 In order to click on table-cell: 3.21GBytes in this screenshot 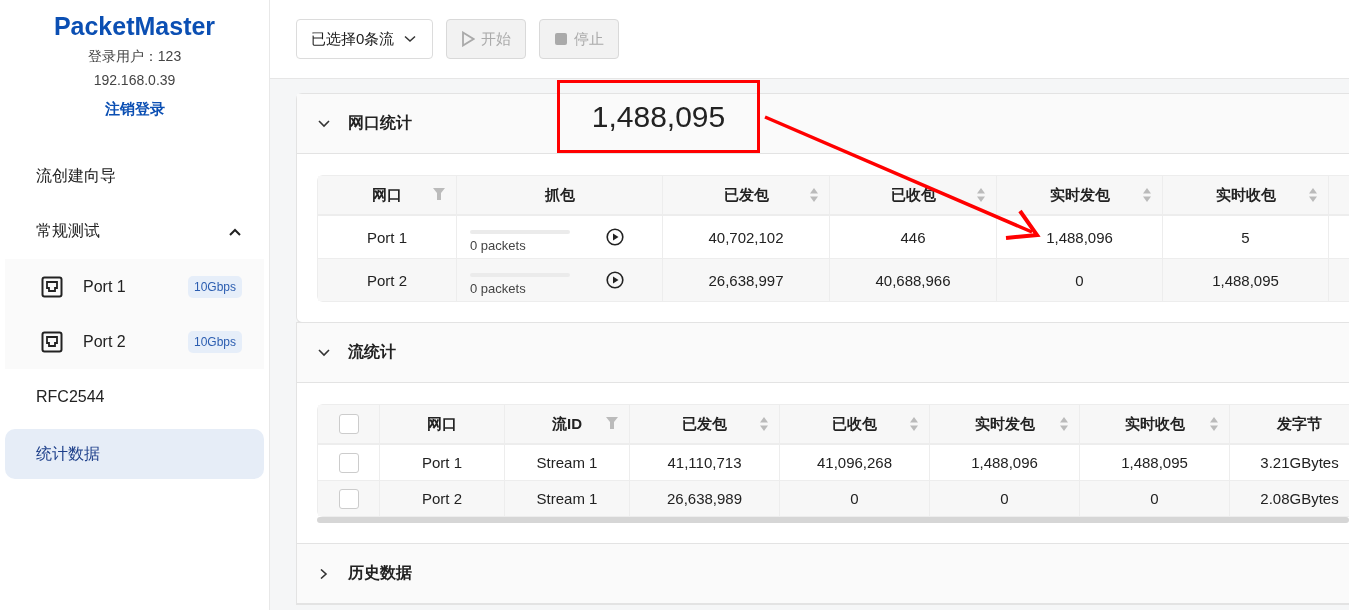, I will do `click(1299, 462)`.